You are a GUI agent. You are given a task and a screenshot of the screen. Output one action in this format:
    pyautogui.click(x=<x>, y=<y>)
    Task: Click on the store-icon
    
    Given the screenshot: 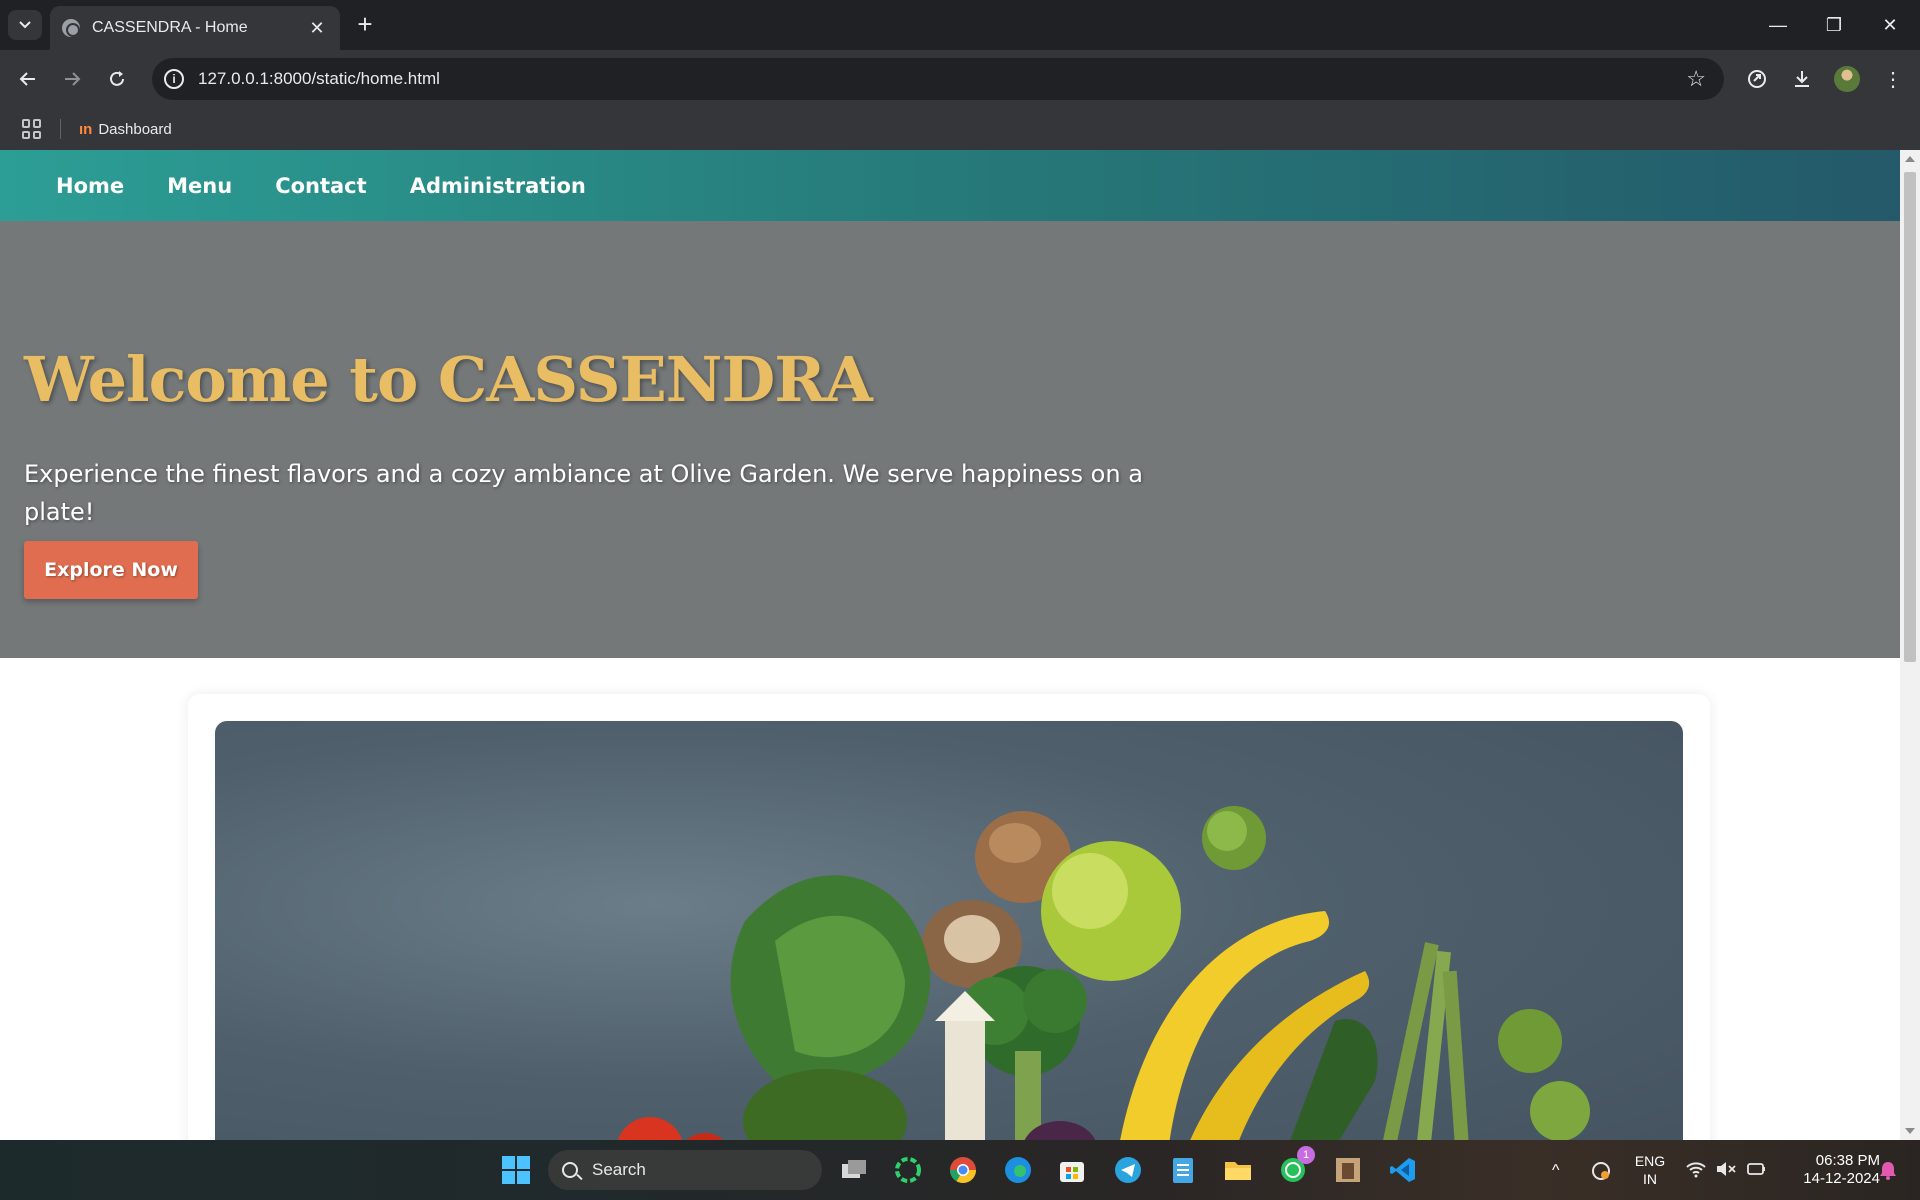 What is the action you would take?
    pyautogui.click(x=1072, y=1170)
    